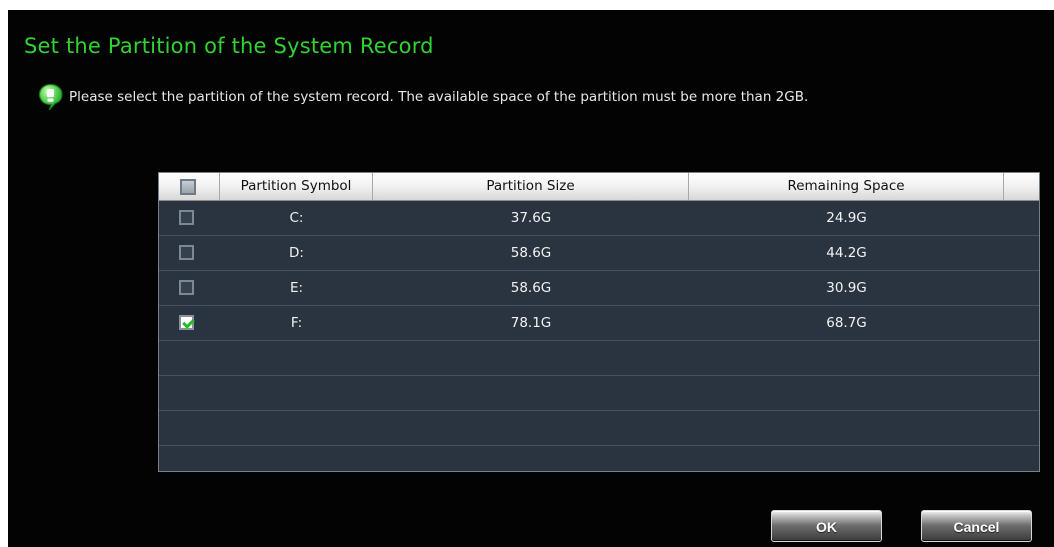 This screenshot has height=547, width=1054. What do you see at coordinates (229, 46) in the screenshot?
I see `dialog-title: Set the Partition of the System Record` at bounding box center [229, 46].